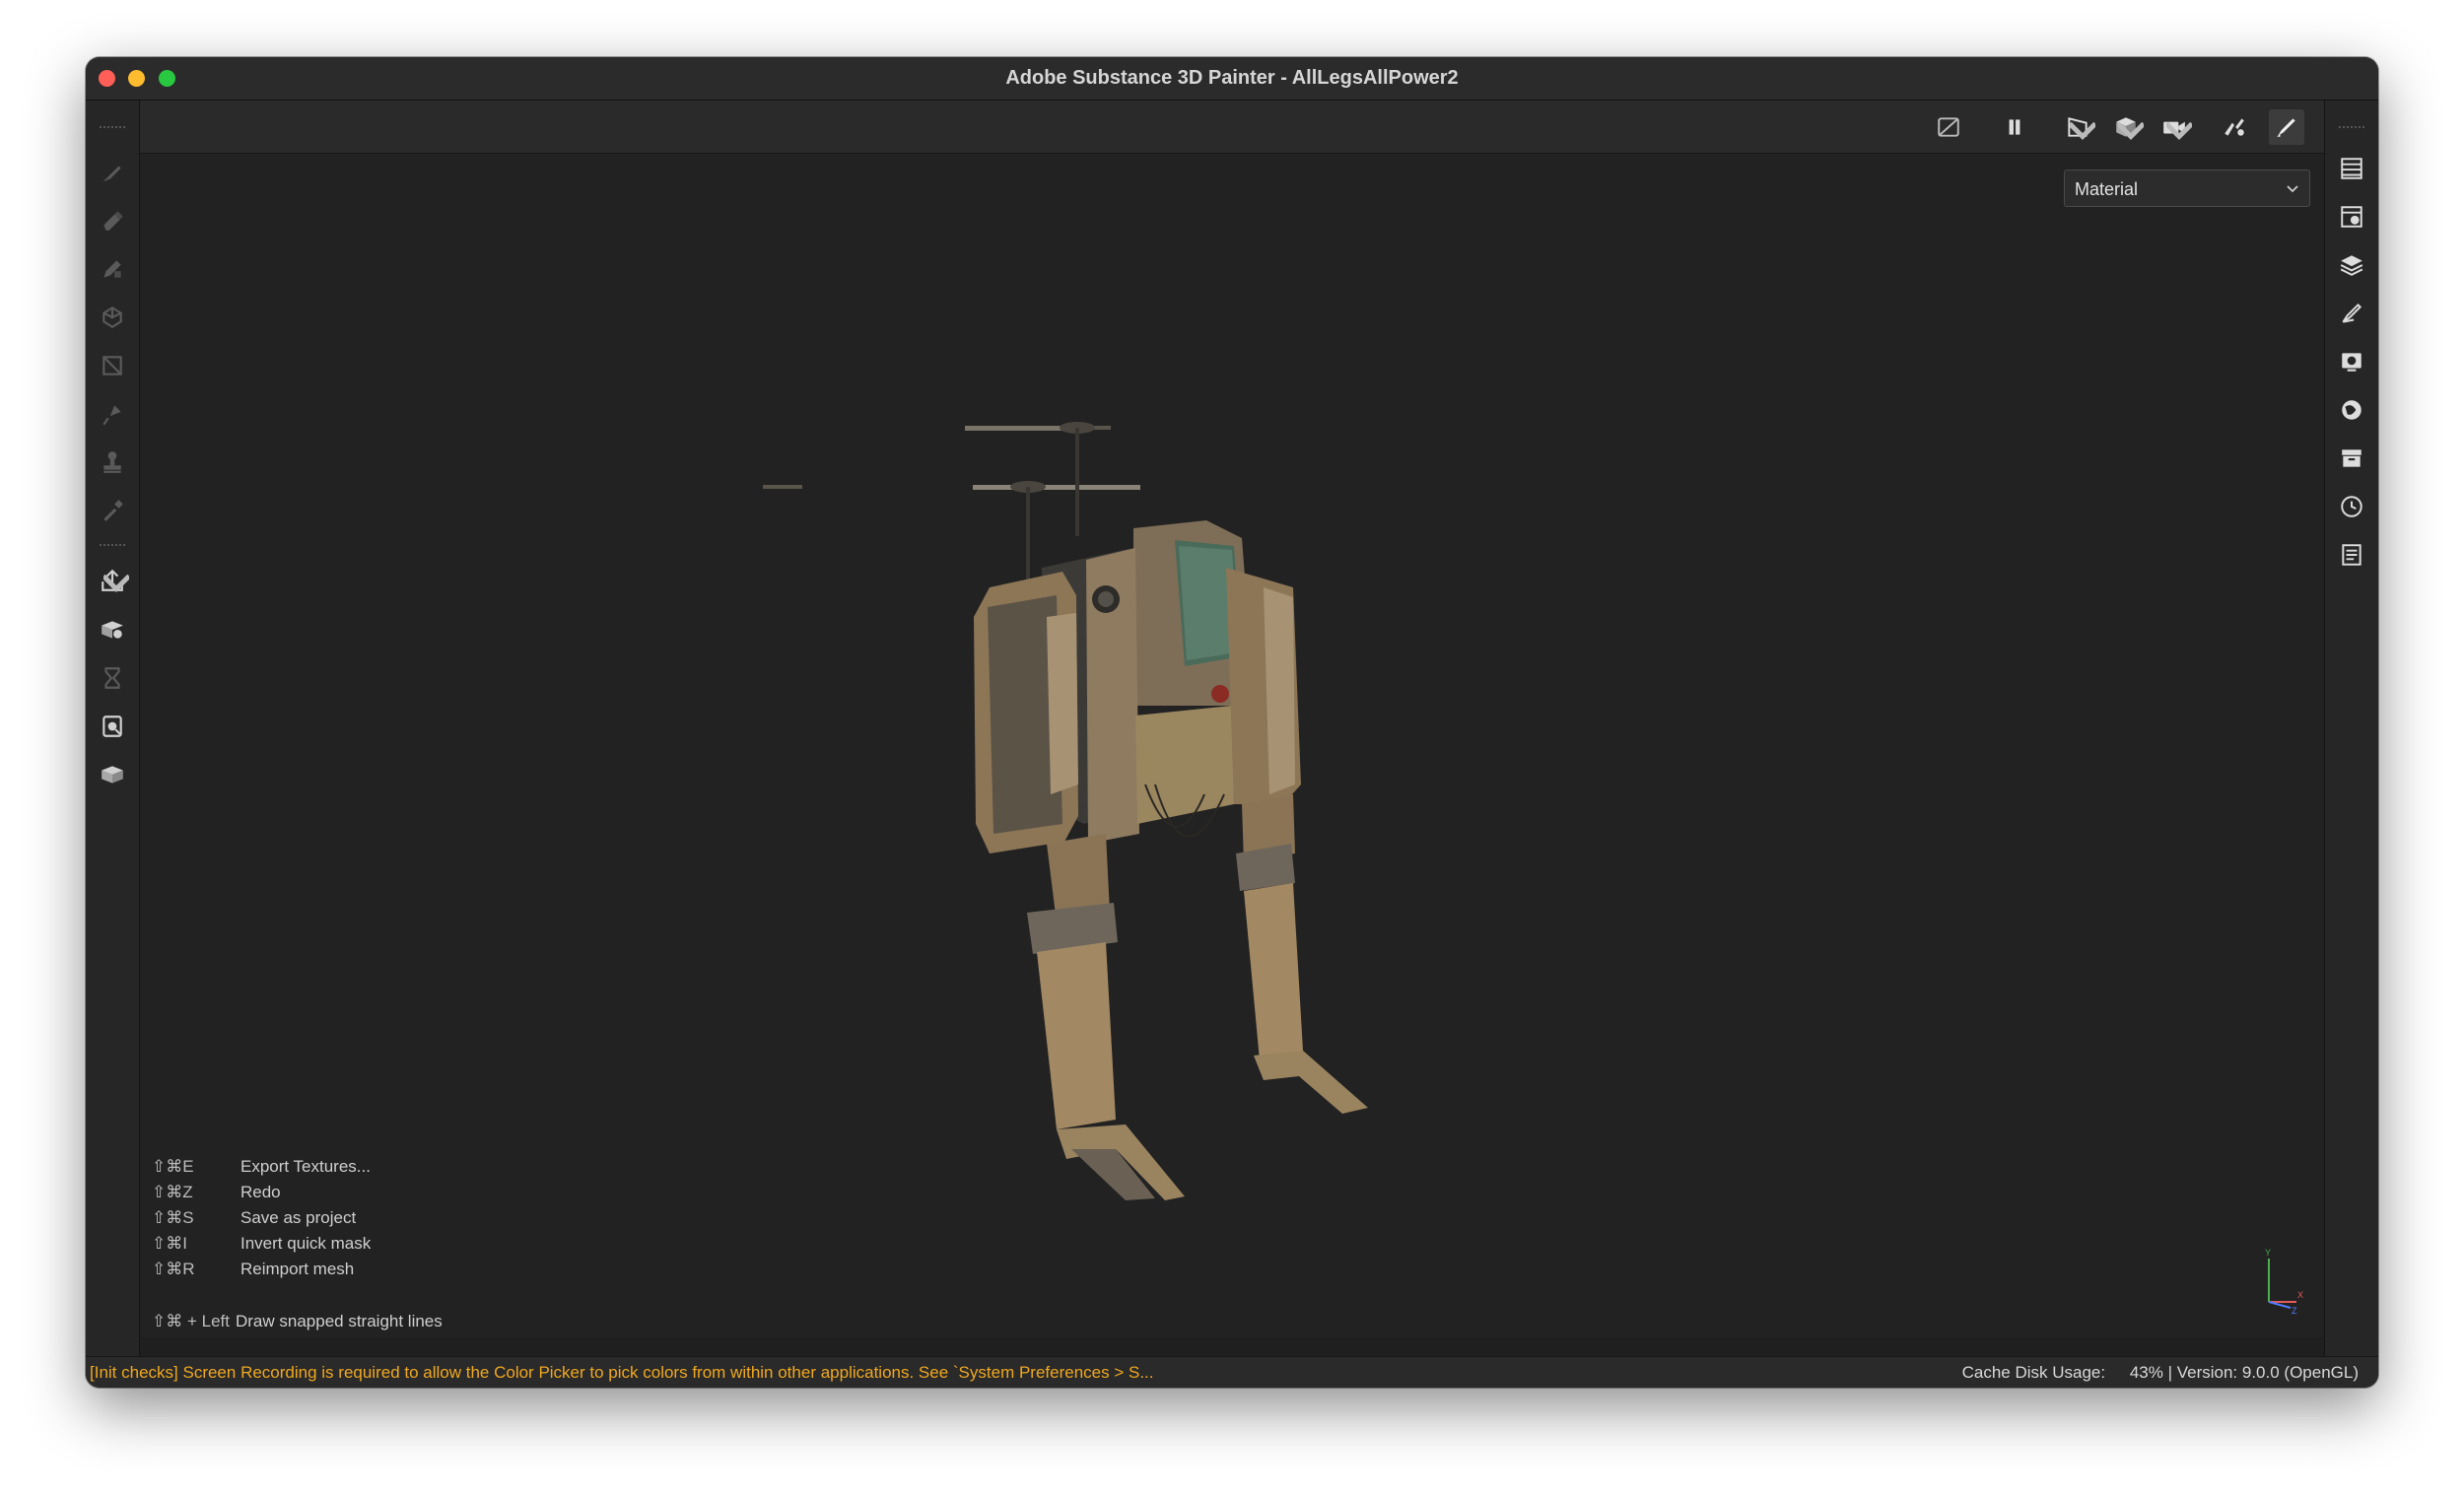 Image resolution: width=2464 pixels, height=1500 pixels. What do you see at coordinates (2351, 555) in the screenshot?
I see `log-icon` at bounding box center [2351, 555].